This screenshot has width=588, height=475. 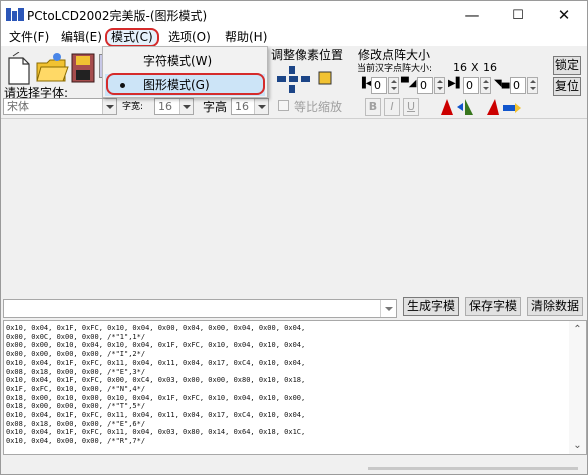 What do you see at coordinates (117, 16) in the screenshot?
I see `window-title: PCtoLCD2002完美版-(图形模式)` at bounding box center [117, 16].